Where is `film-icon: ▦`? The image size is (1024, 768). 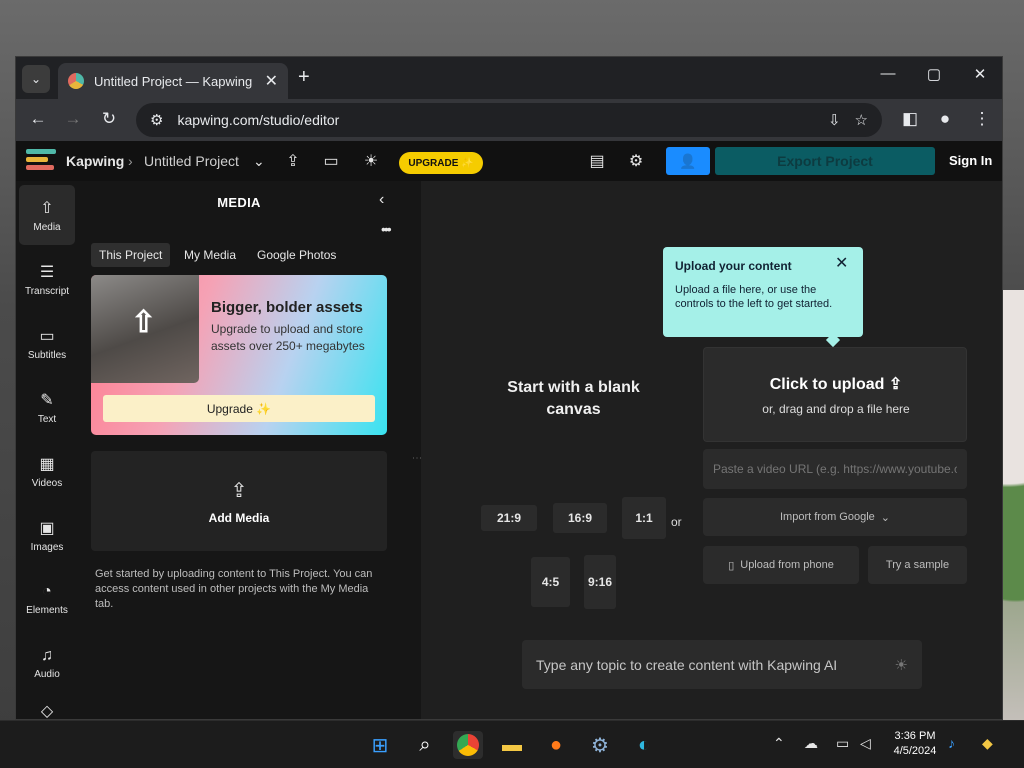
film-icon: ▦ is located at coordinates (47, 464).